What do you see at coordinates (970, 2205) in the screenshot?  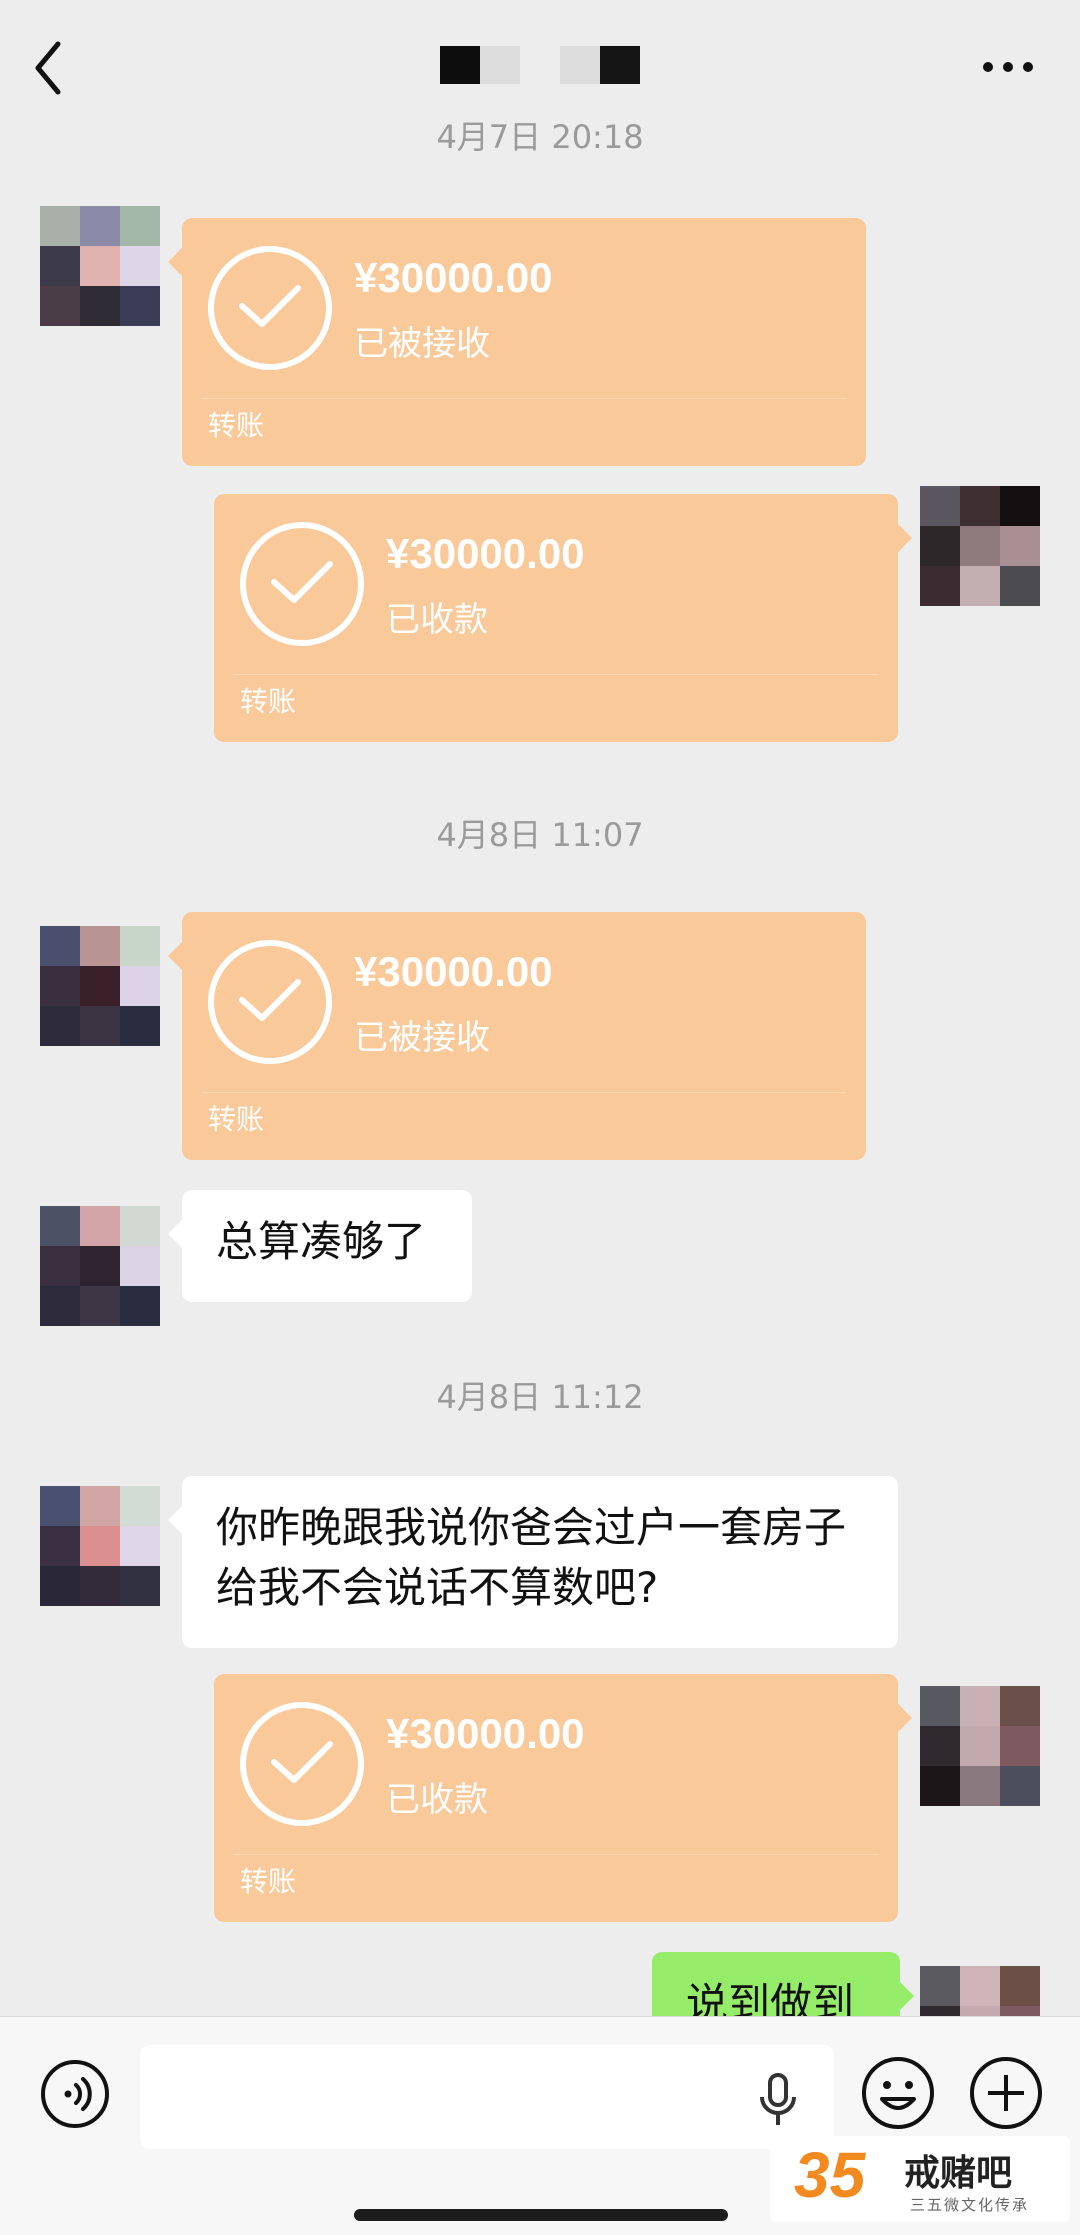 I see `watermark-tagline: 三五微文化传承` at bounding box center [970, 2205].